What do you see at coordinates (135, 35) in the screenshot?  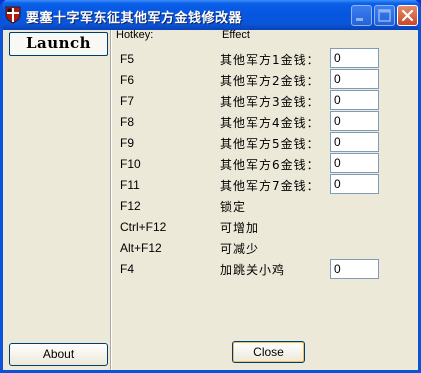 I see `hotkey-header: Hotkey:` at bounding box center [135, 35].